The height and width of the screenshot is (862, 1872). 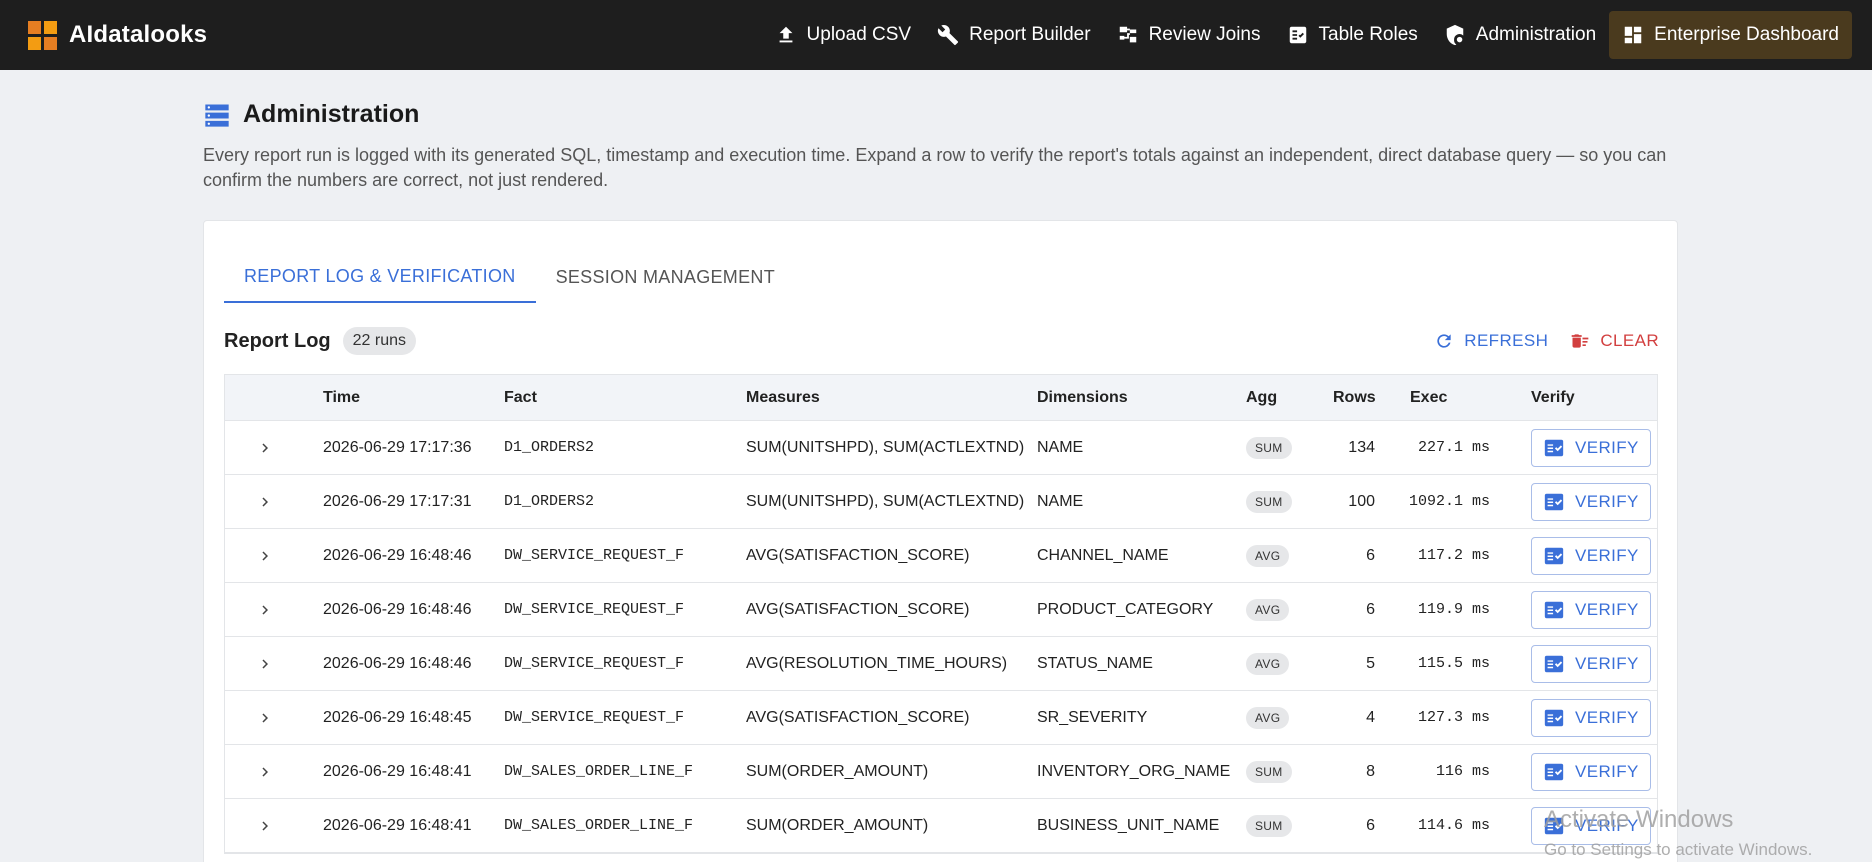 What do you see at coordinates (217, 115) in the screenshot?
I see `storage-list-icon` at bounding box center [217, 115].